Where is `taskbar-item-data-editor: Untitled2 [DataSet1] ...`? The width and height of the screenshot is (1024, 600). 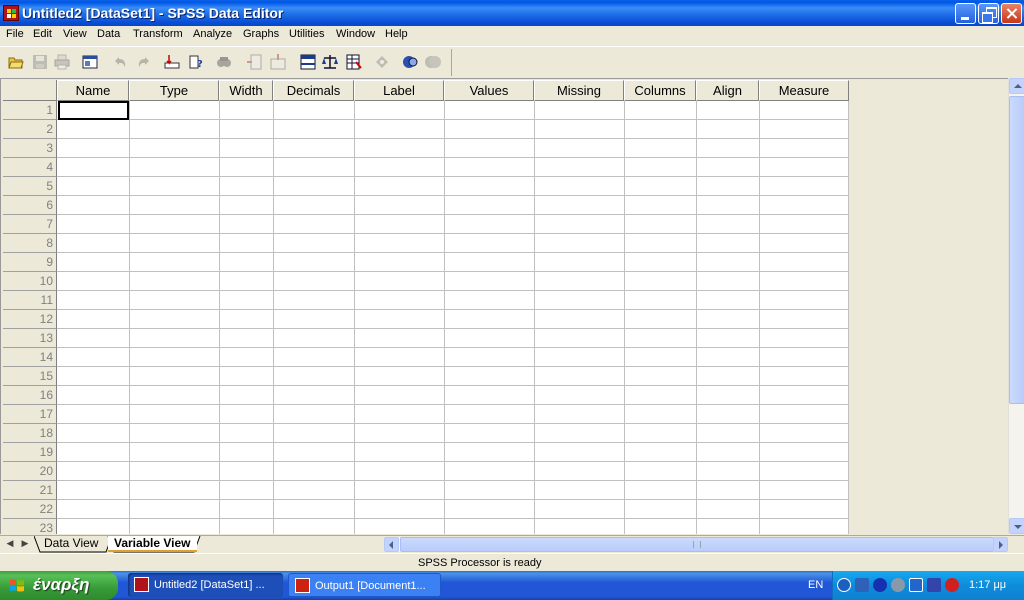 taskbar-item-data-editor: Untitled2 [DataSet1] ... is located at coordinates (205, 585).